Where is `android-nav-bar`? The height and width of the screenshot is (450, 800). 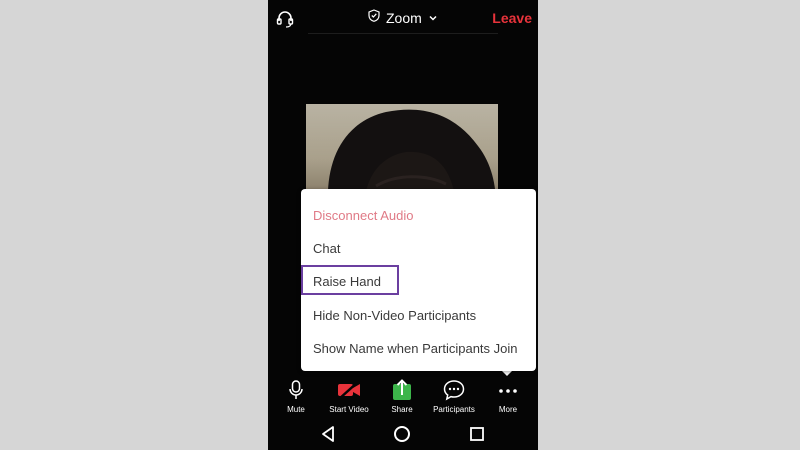
android-nav-bar is located at coordinates (403, 434).